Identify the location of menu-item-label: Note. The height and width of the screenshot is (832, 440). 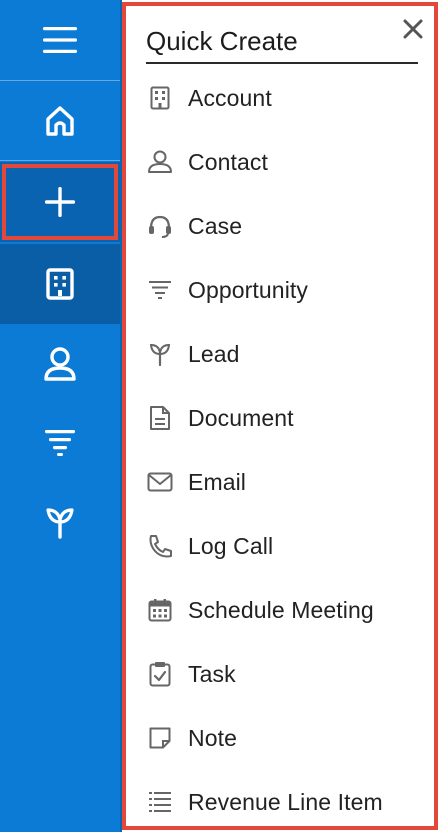
(212, 737).